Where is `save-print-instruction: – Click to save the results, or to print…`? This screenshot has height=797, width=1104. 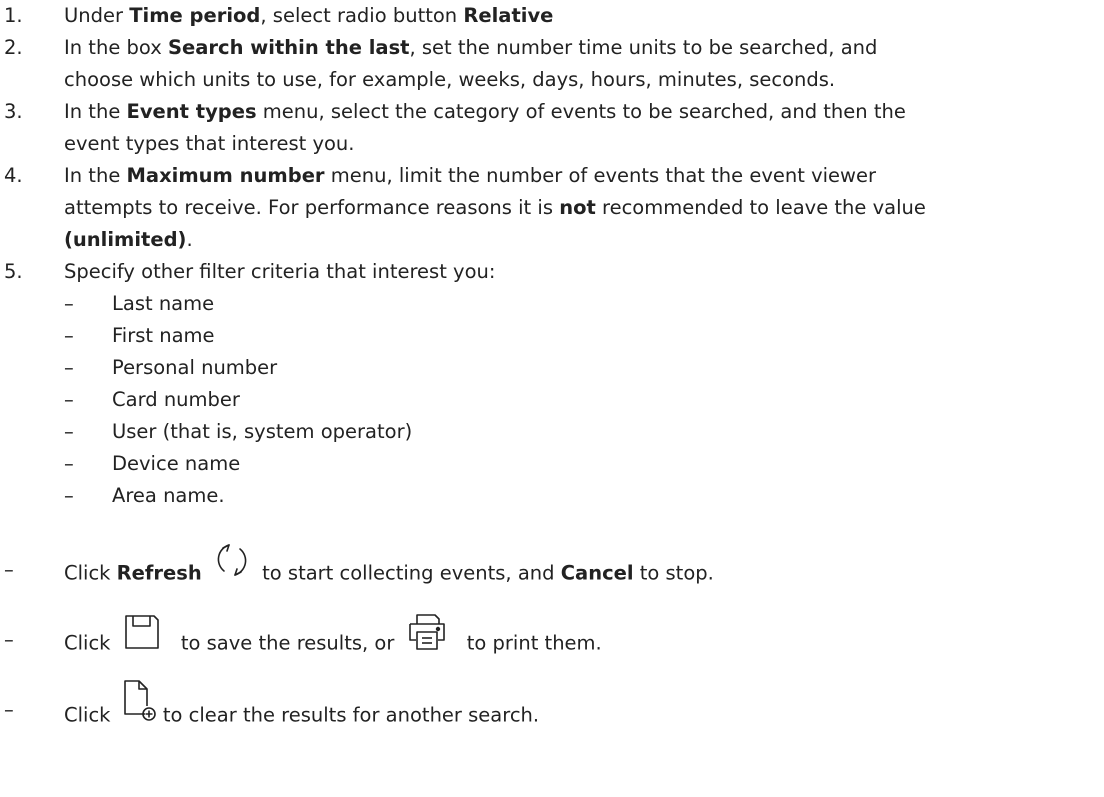
save-print-instruction: – Click to save the results, or to print… is located at coordinates (552, 632).